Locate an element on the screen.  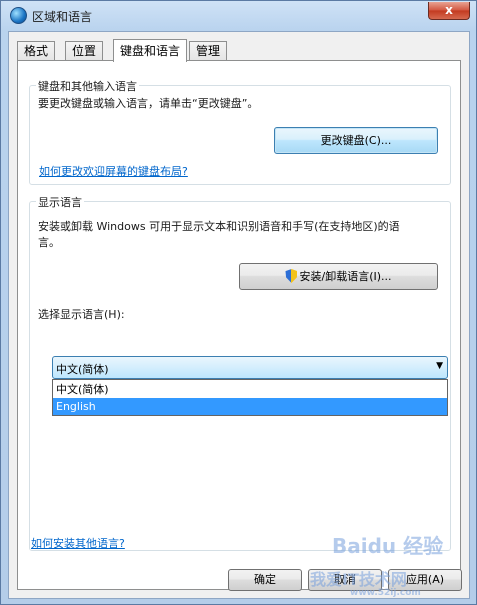
close-button: x is located at coordinates (449, 11).